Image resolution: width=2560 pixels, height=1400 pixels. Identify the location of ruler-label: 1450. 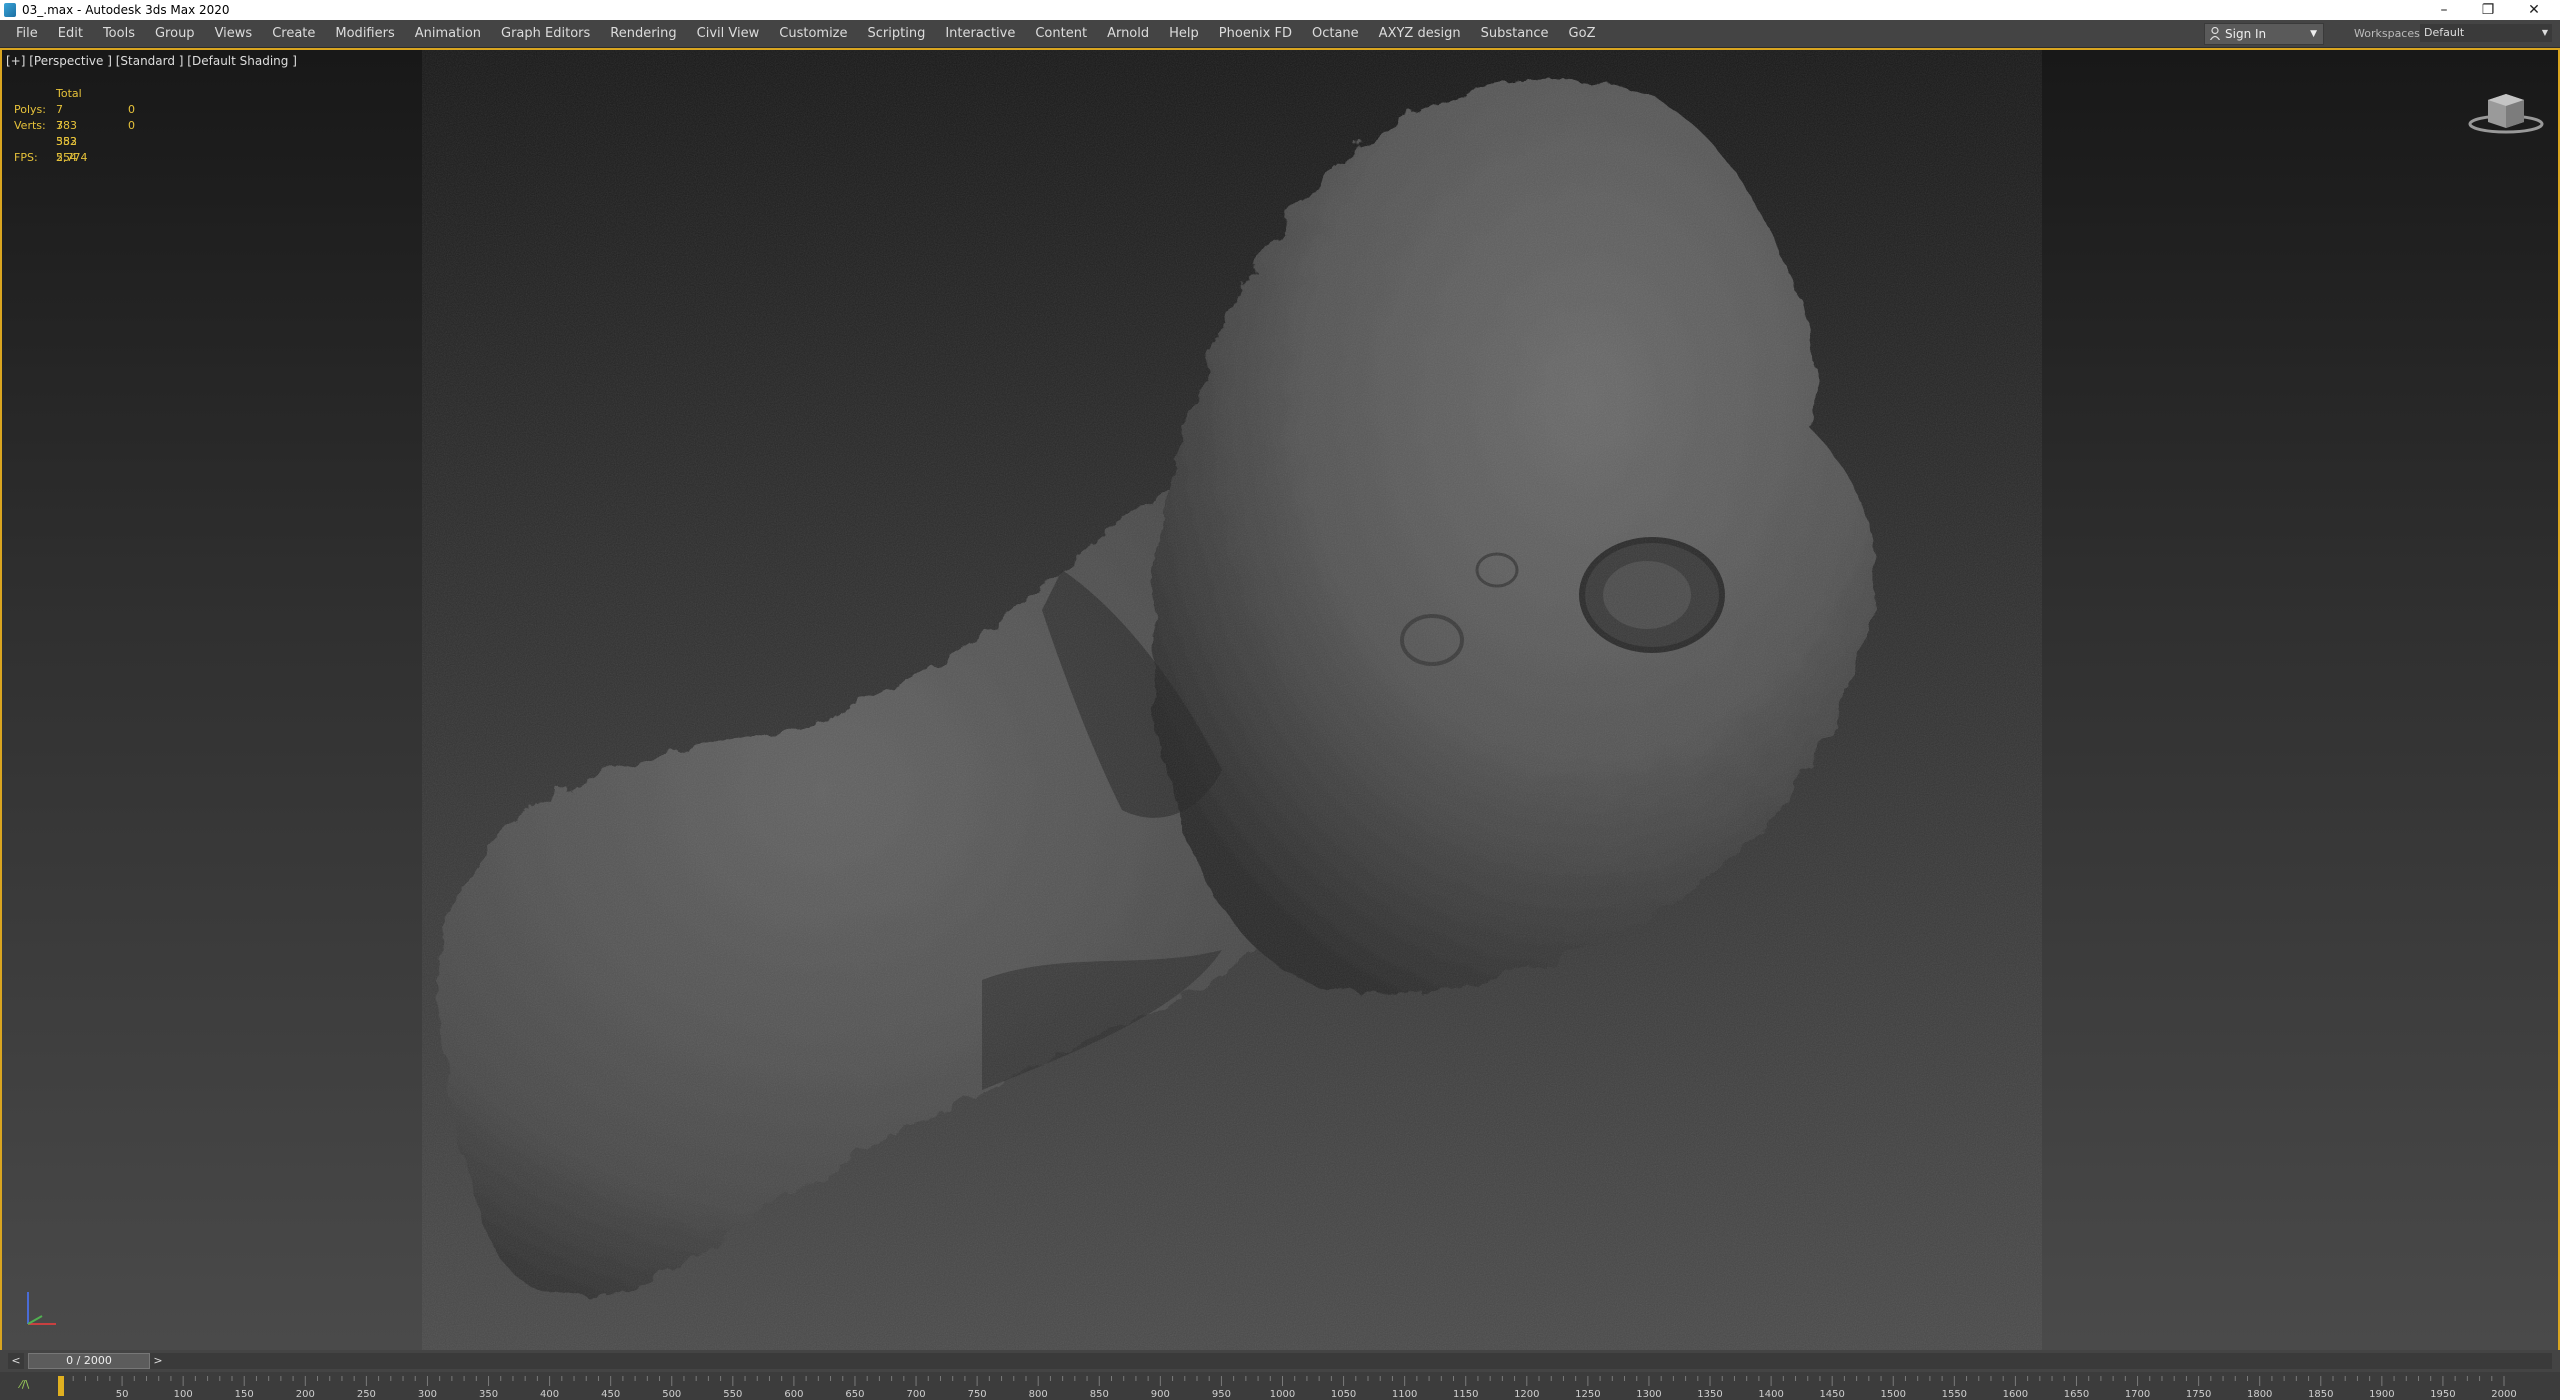
(1831, 1394).